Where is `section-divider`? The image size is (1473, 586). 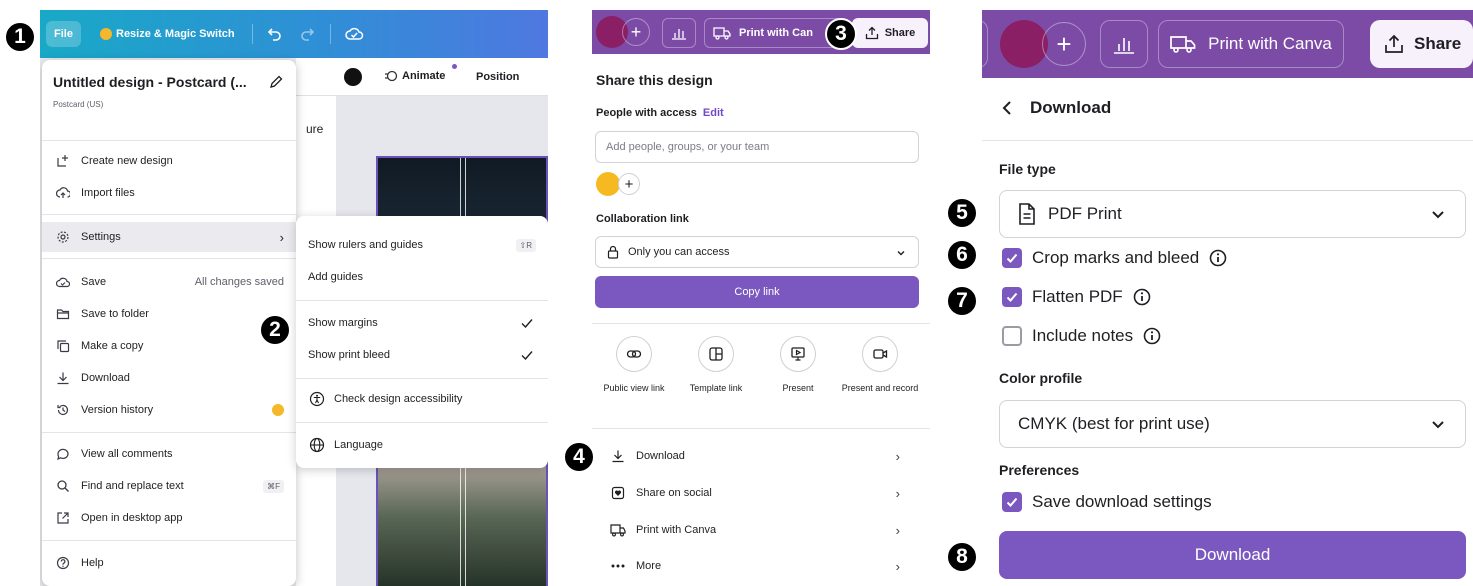 section-divider is located at coordinates (1227, 140).